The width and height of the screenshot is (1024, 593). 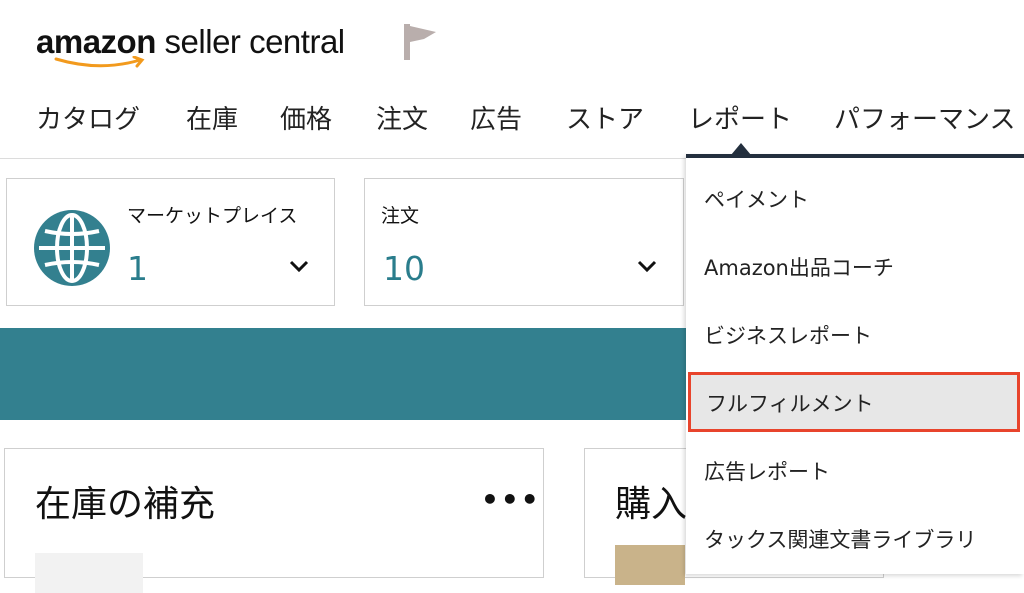 I want to click on more-icon: •••, so click(x=511, y=499).